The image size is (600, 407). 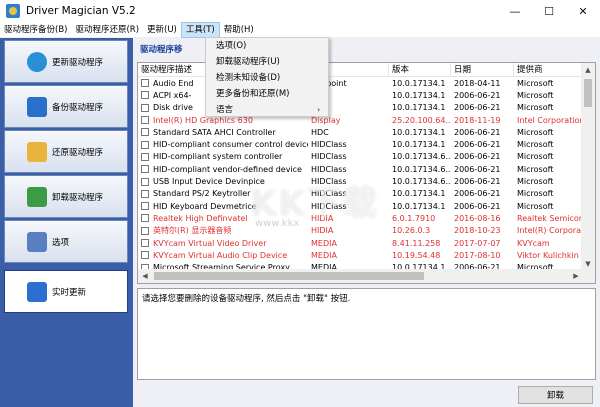 I want to click on column-header-provider: 提供商, so click(x=548, y=70).